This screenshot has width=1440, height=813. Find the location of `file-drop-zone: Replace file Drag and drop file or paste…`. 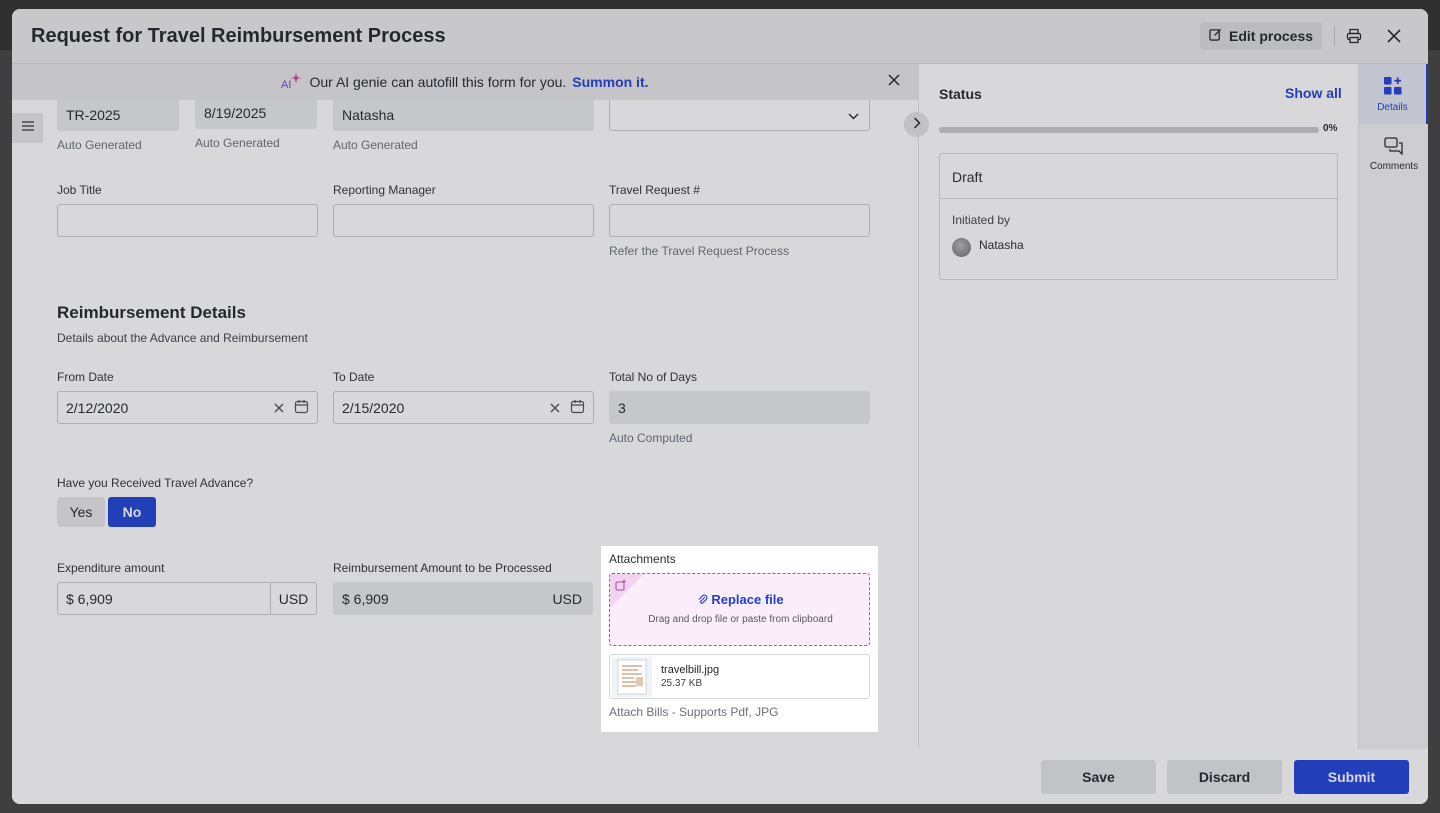

file-drop-zone: Replace file Drag and drop file or paste… is located at coordinates (739, 609).